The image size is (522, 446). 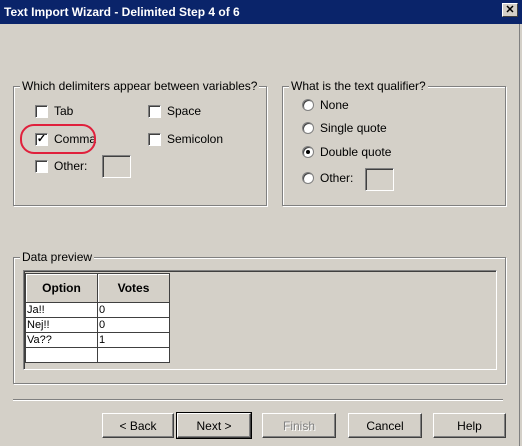 I want to click on column-header-option: Option, so click(x=61, y=288).